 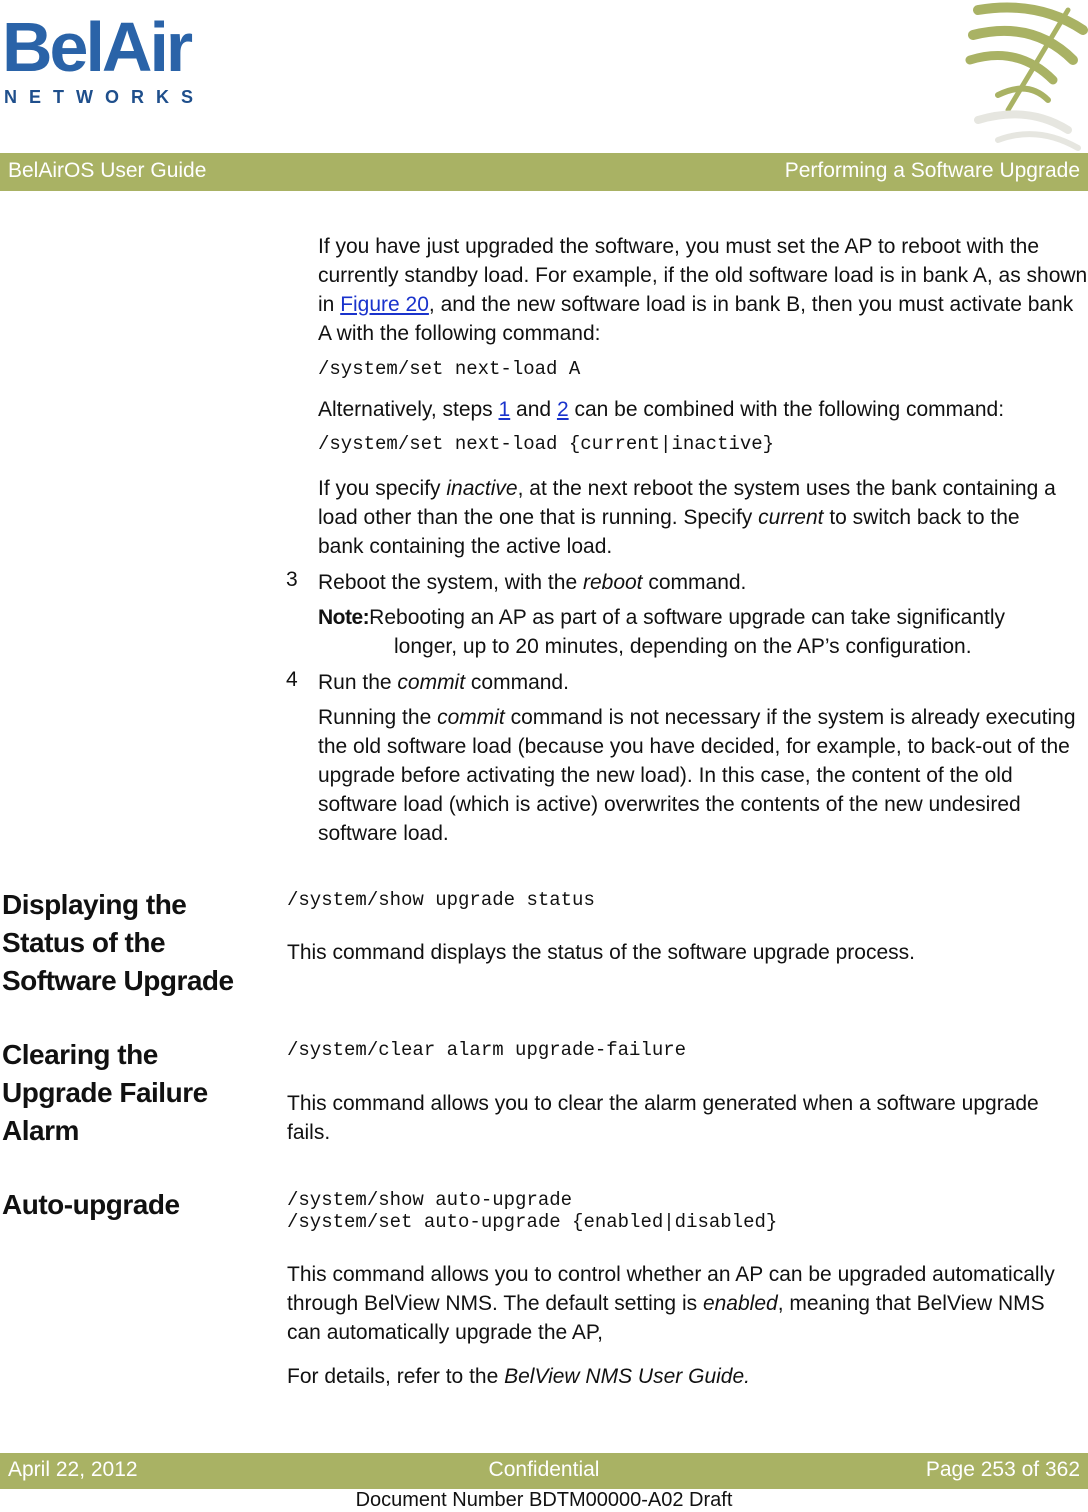 What do you see at coordinates (546, 444) in the screenshot?
I see `code-next-load-current-inactive: /system/set next-load {current|inactive}` at bounding box center [546, 444].